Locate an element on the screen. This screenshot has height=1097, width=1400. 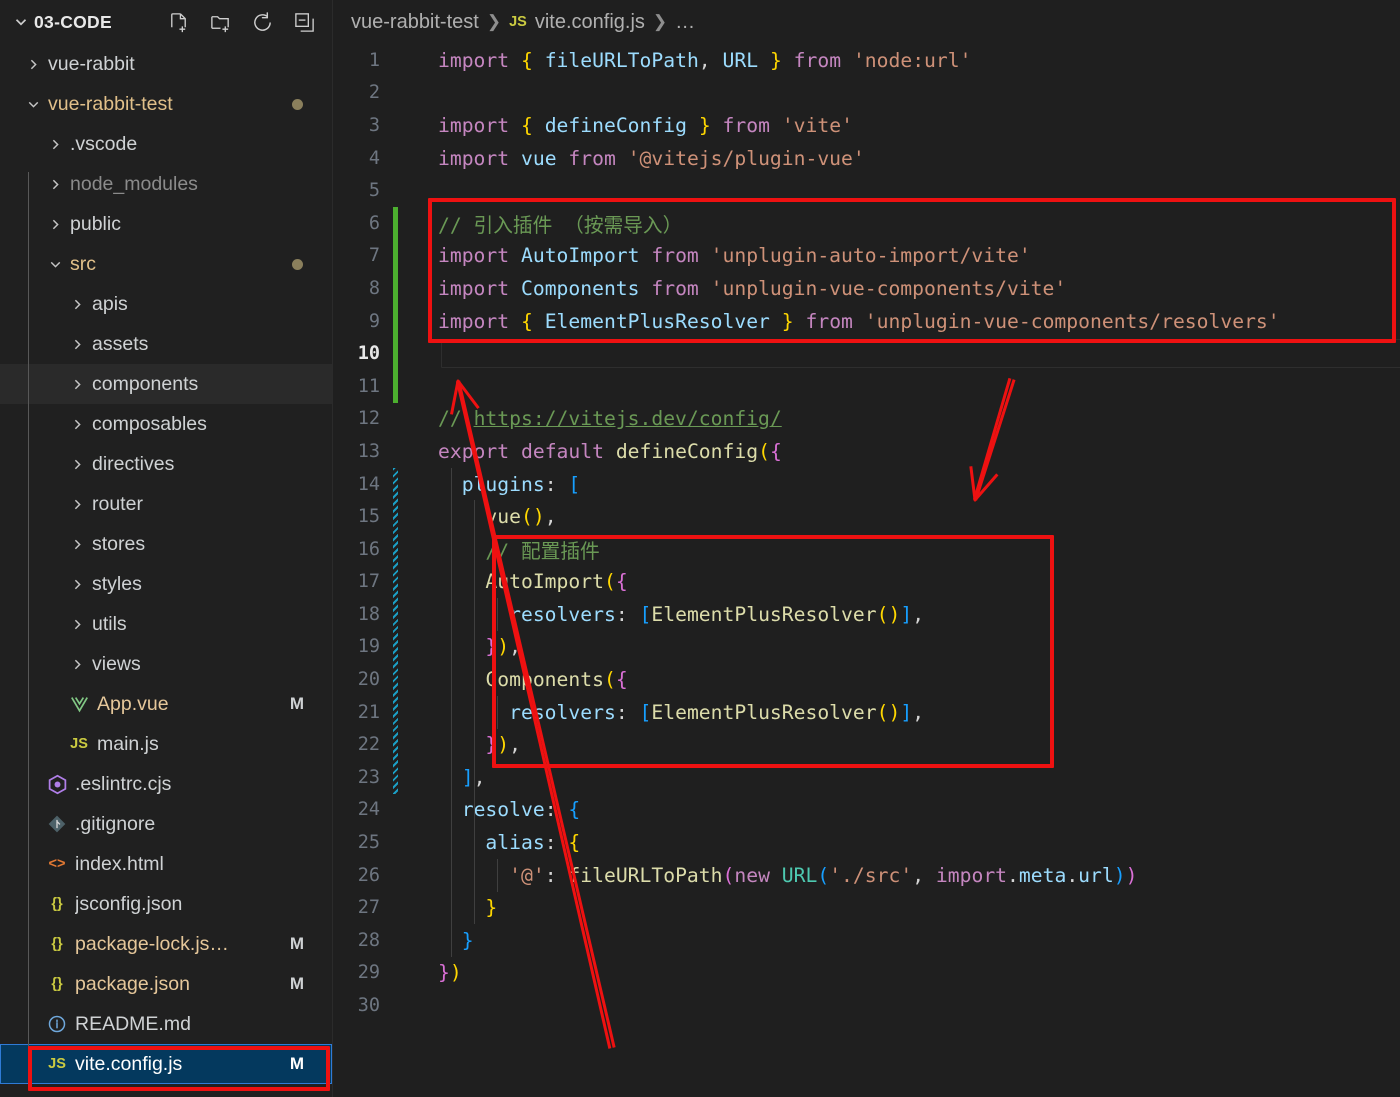
code-line: 20 Components({ is located at coordinates (866, 679).